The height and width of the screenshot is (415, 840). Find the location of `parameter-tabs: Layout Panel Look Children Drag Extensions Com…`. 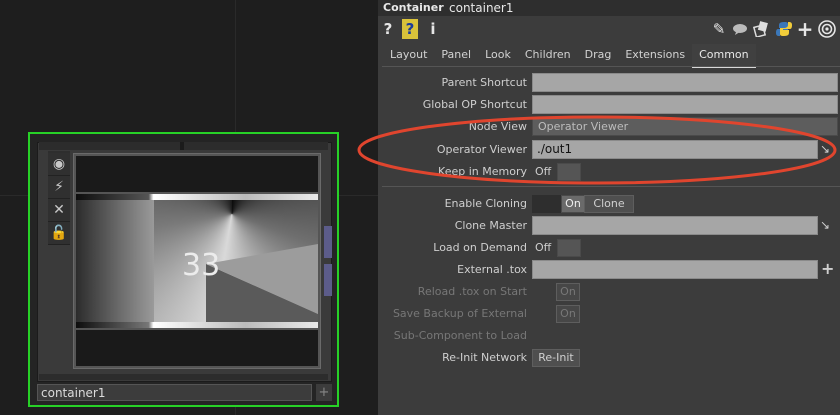

parameter-tabs: Layout Panel Look Children Drag Extensions Com… is located at coordinates (611, 56).